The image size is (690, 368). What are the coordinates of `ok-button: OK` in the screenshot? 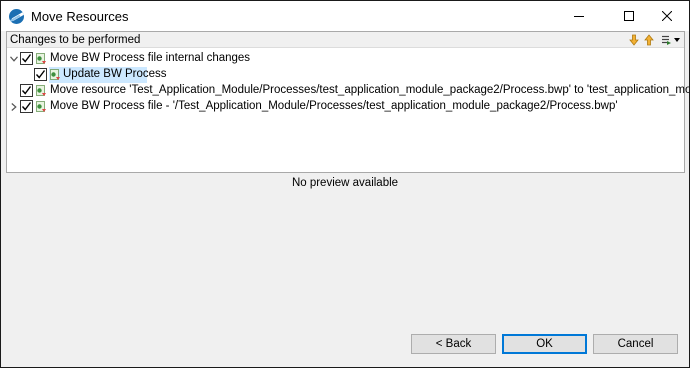 It's located at (544, 344).